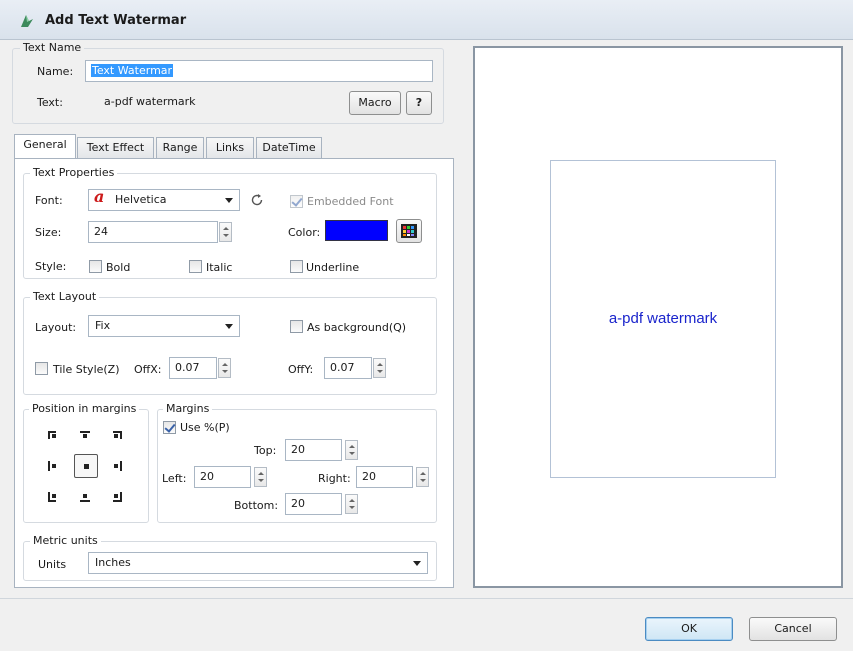 The image size is (853, 651). I want to click on name-label: Name:, so click(55, 71).